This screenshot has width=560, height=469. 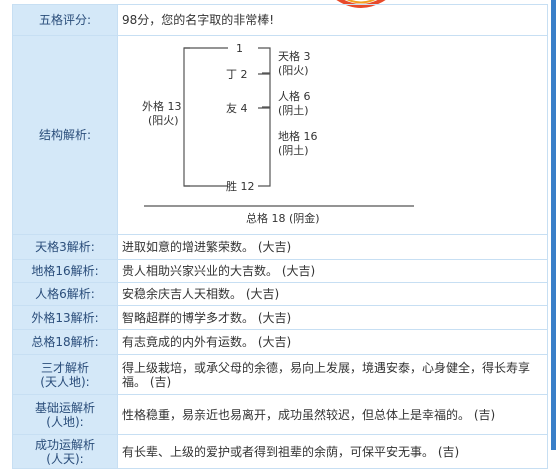 I want to click on analysis-row: 总格18解析: 有志竟成的内外有运数。 (大吉), so click(x=280, y=342).